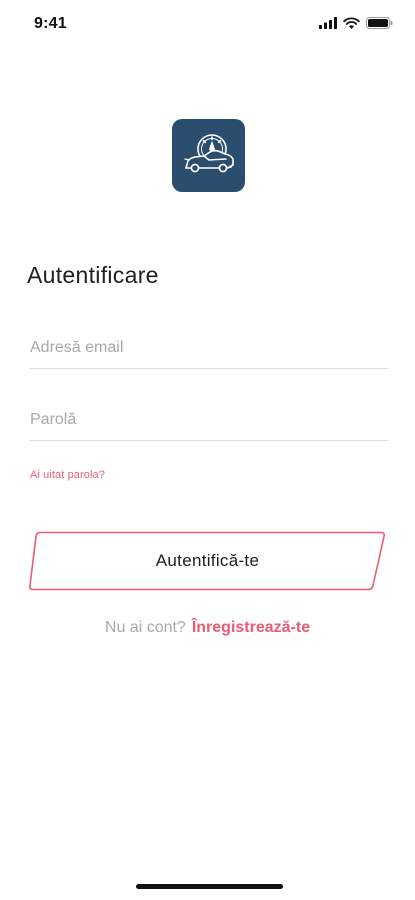  I want to click on email-field-container, so click(208, 348).